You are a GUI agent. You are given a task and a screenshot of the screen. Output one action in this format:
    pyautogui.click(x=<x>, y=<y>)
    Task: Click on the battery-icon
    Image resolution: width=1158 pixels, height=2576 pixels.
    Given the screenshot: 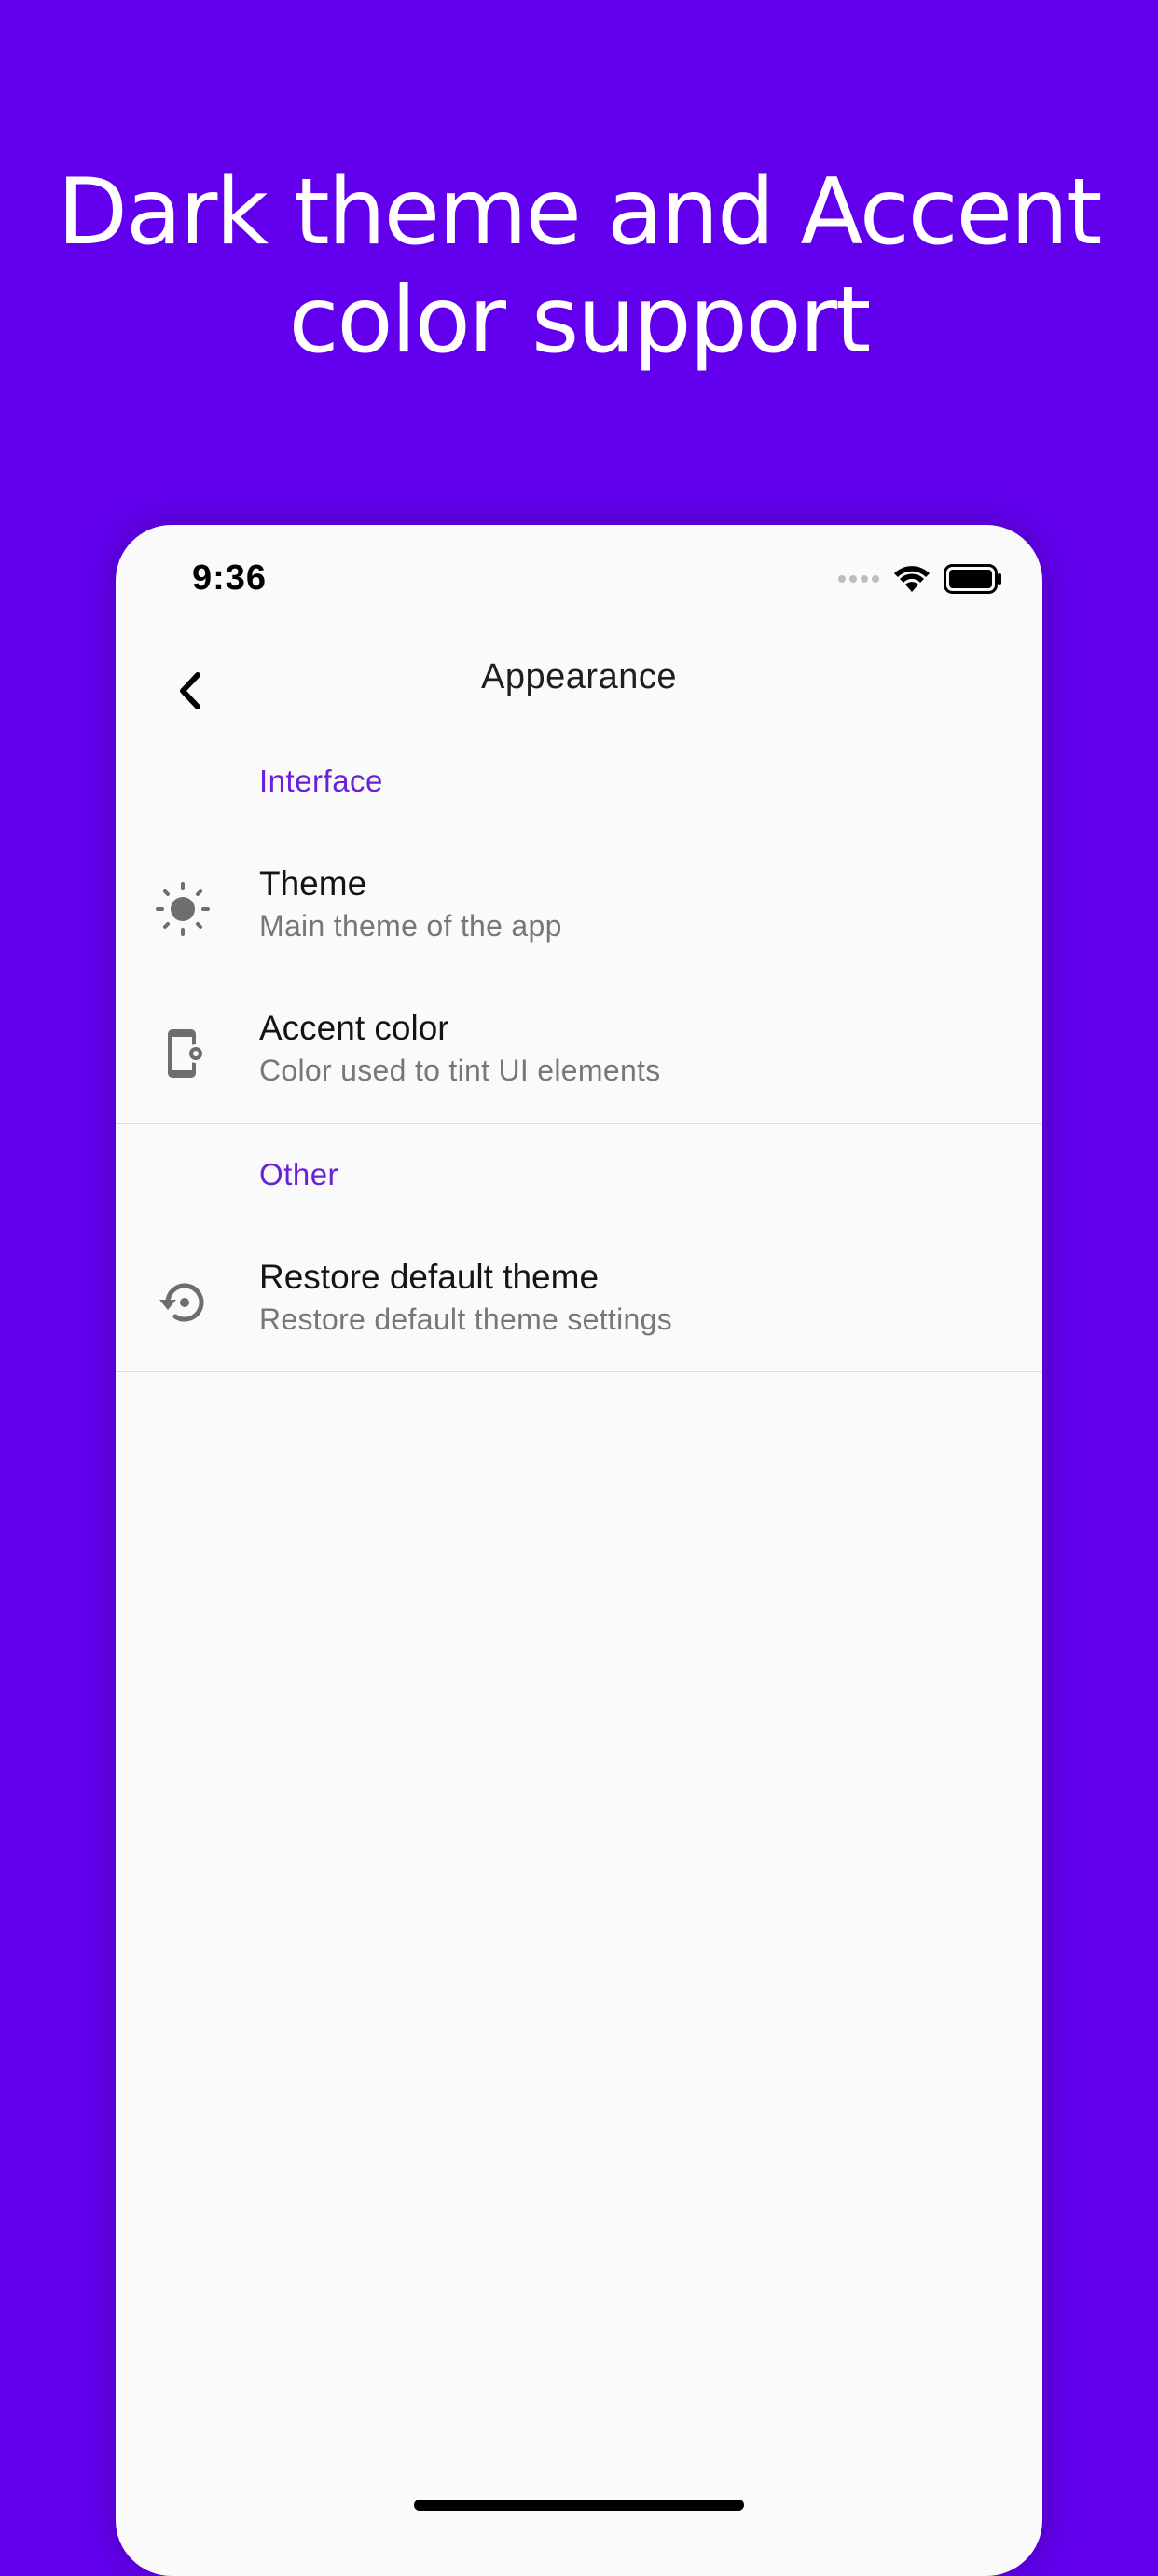 What is the action you would take?
    pyautogui.click(x=974, y=581)
    